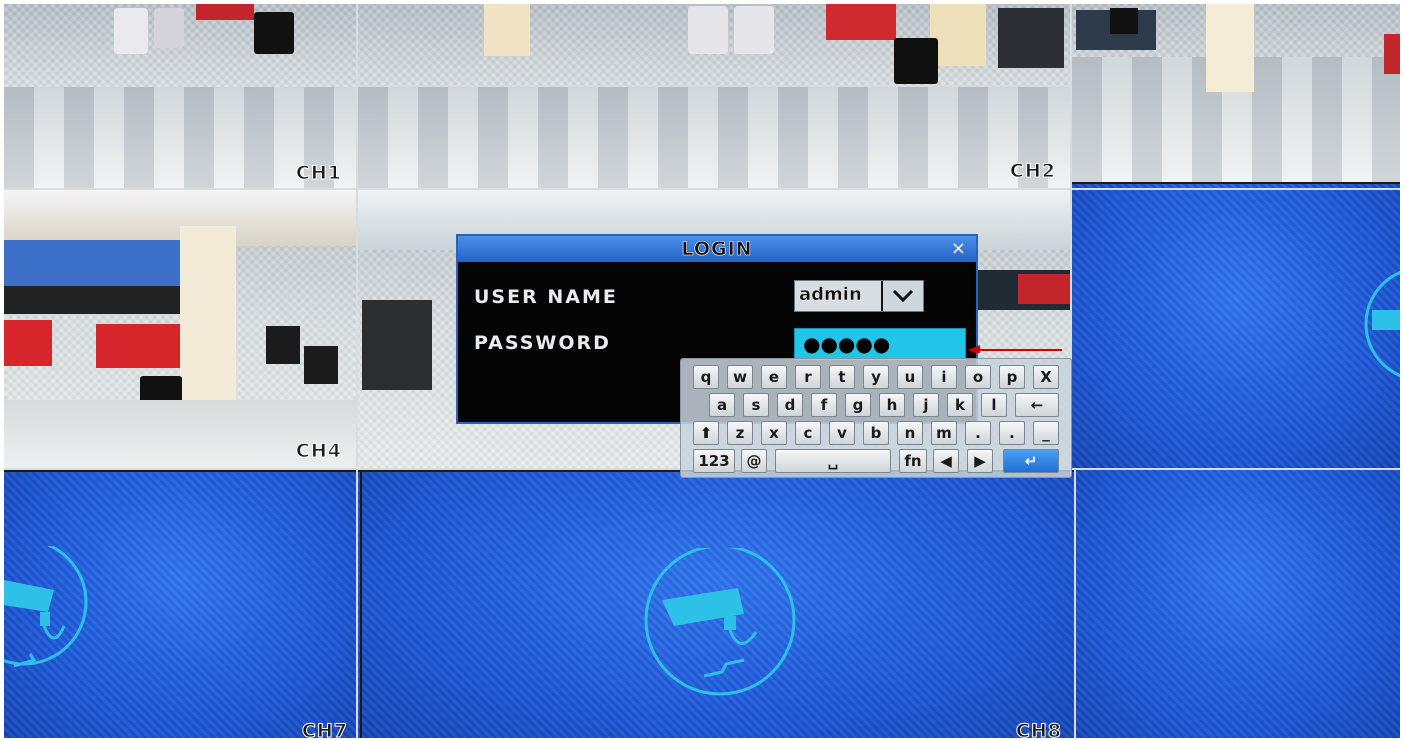  What do you see at coordinates (180, 96) in the screenshot?
I see `channel-tile-ch1: CH1` at bounding box center [180, 96].